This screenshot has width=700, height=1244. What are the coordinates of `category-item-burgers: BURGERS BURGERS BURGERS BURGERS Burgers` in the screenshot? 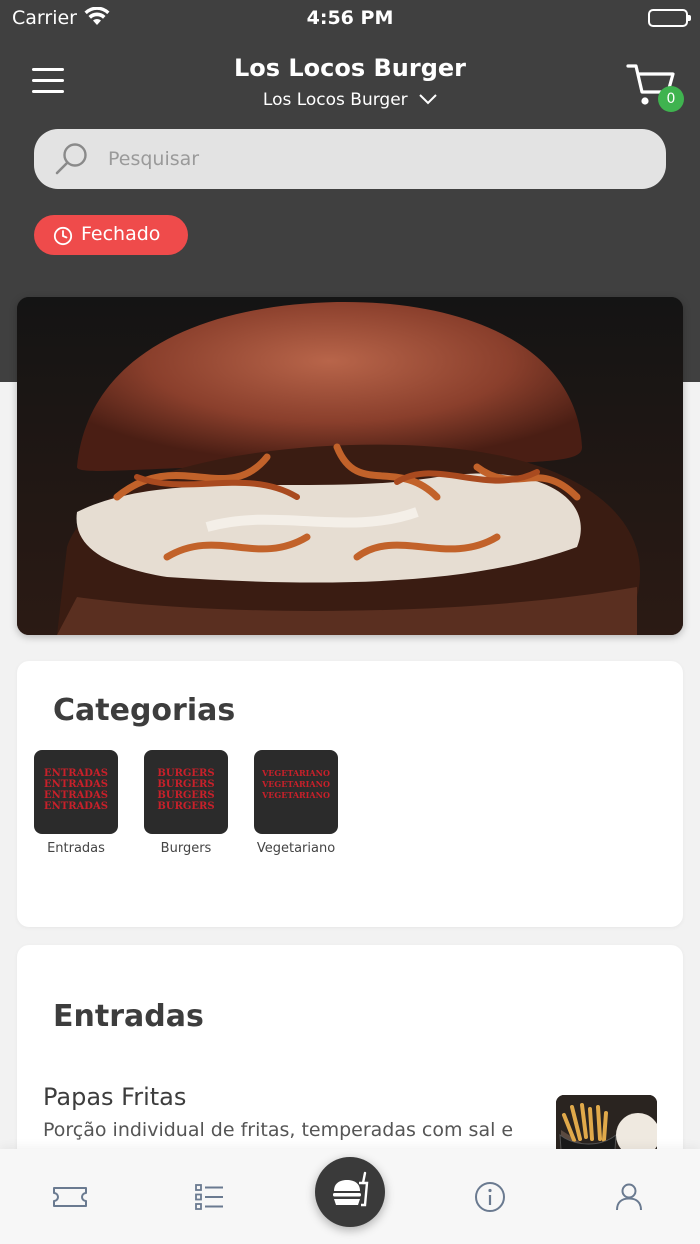 It's located at (186, 803).